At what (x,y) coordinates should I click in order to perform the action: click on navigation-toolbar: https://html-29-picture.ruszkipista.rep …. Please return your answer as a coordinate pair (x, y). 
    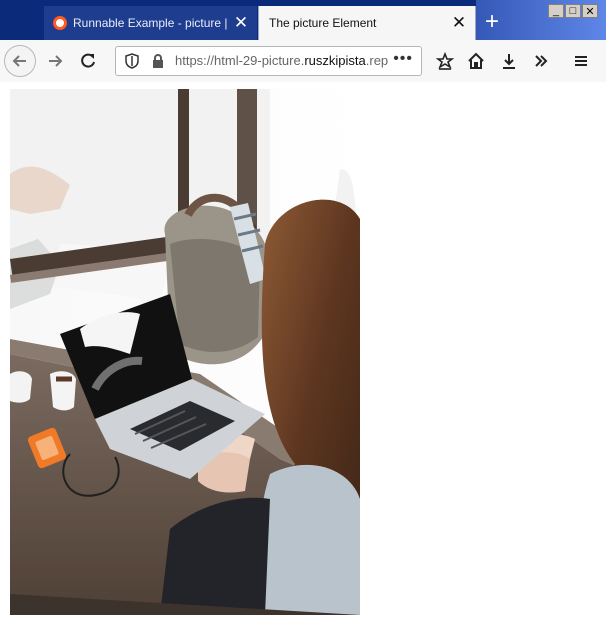
    Looking at the image, I should click on (303, 61).